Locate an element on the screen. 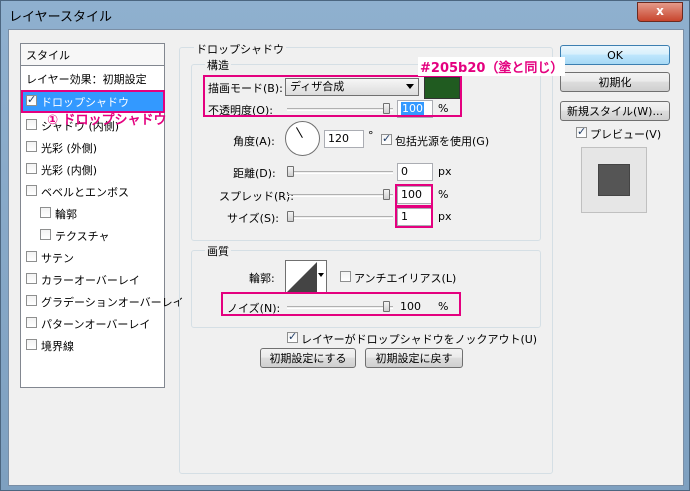  style-item-bevel-emboss: ベベルとエンボス is located at coordinates (92, 191).